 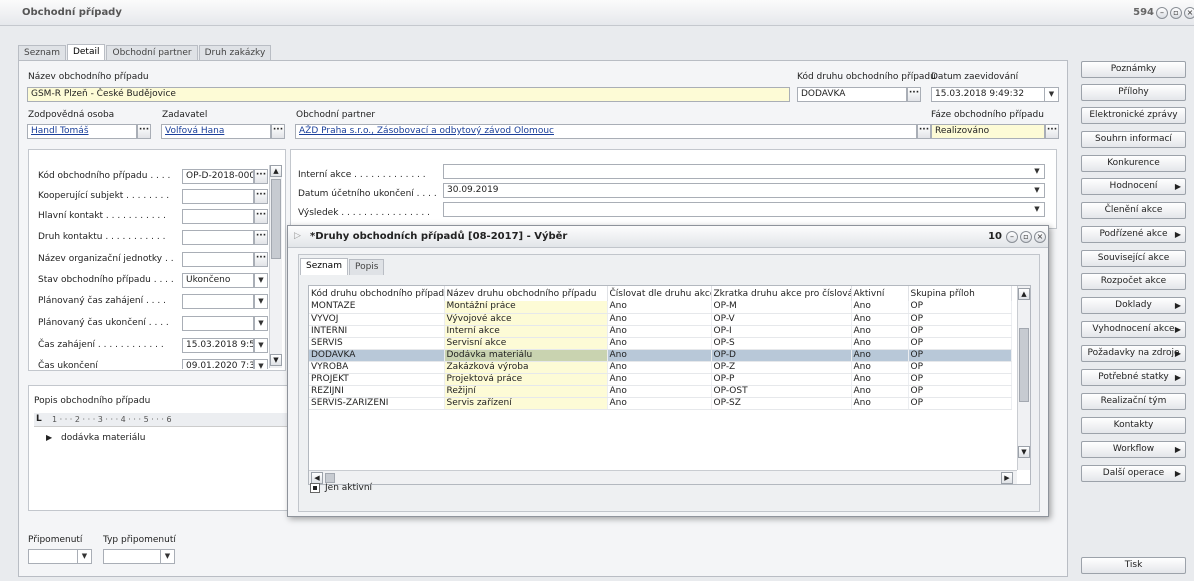 What do you see at coordinates (660, 391) in the screenshot?
I see `table-row: REZIJNI Režijní Ano OP-OST Ano OP` at bounding box center [660, 391].